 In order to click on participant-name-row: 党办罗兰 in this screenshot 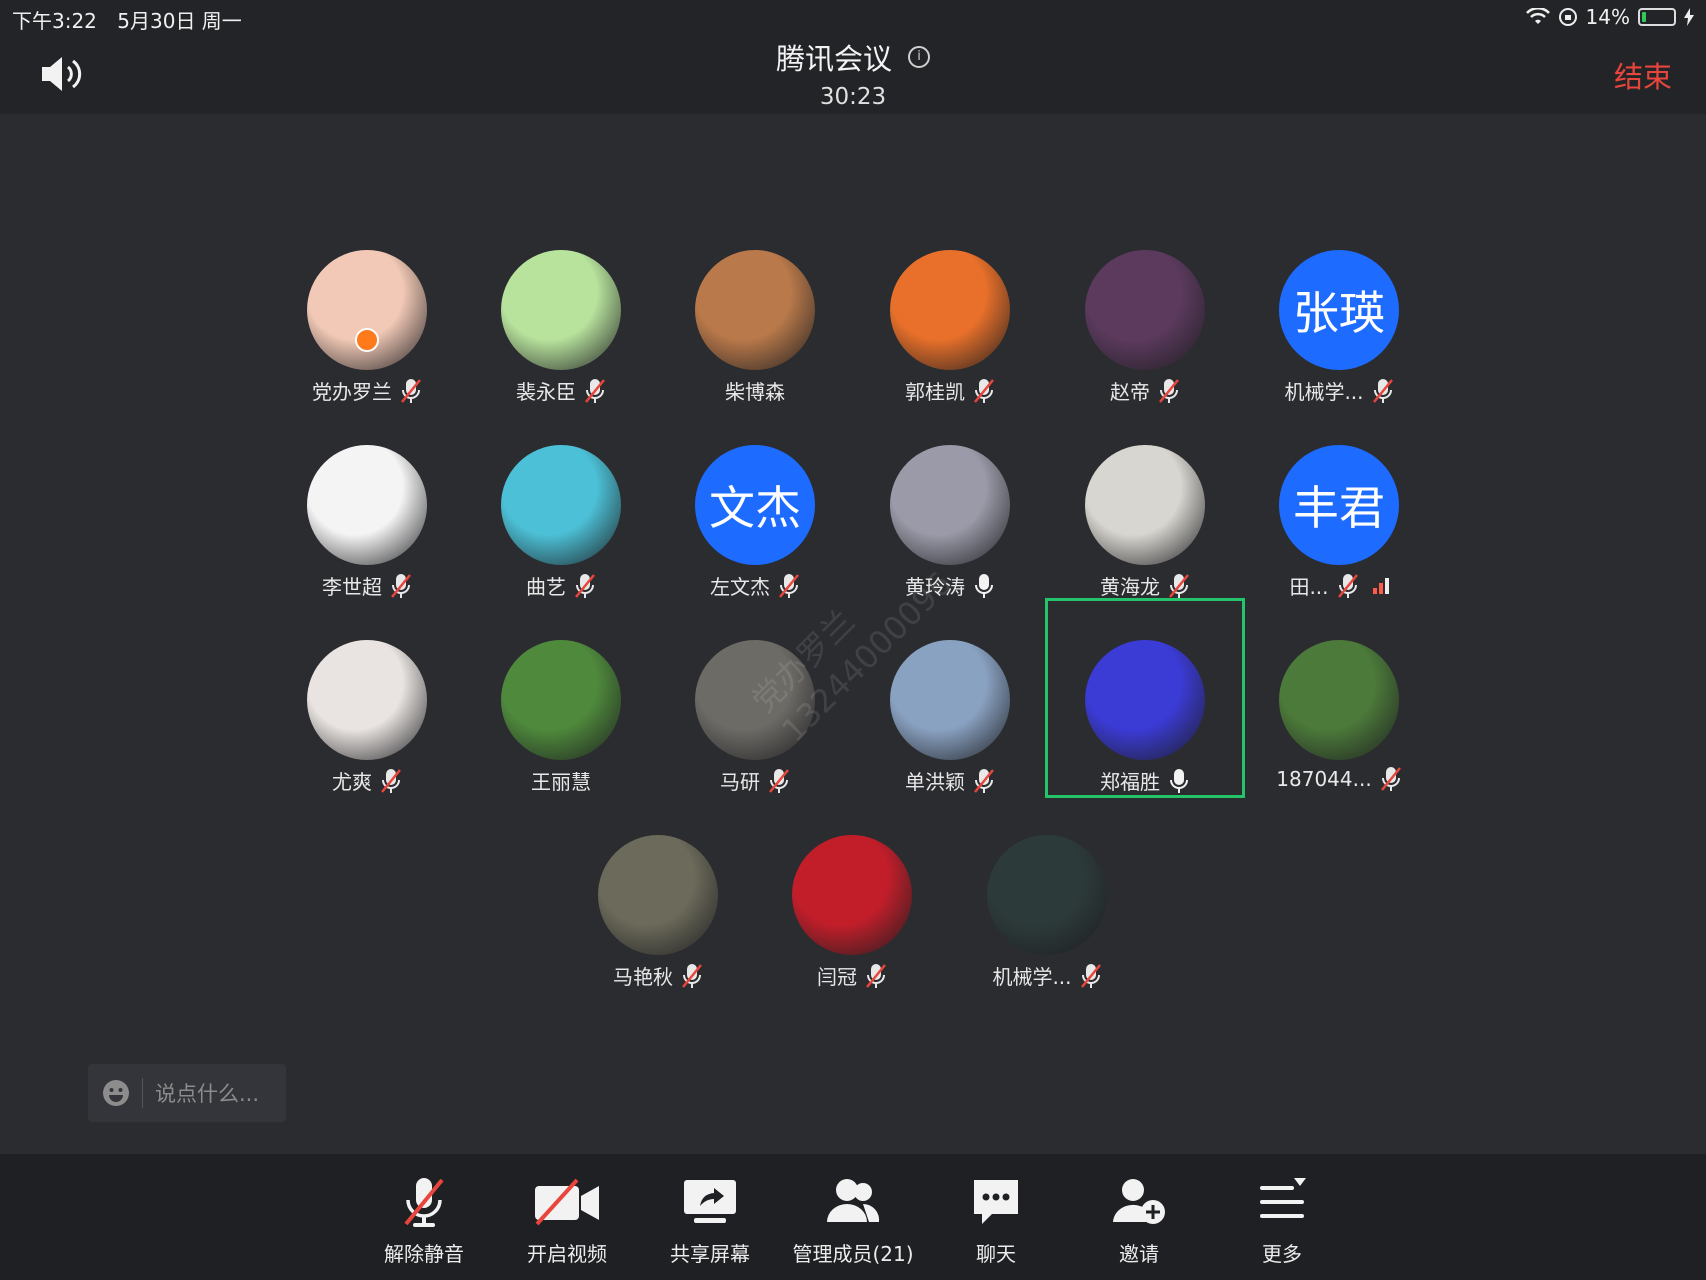, I will do `click(367, 390)`.